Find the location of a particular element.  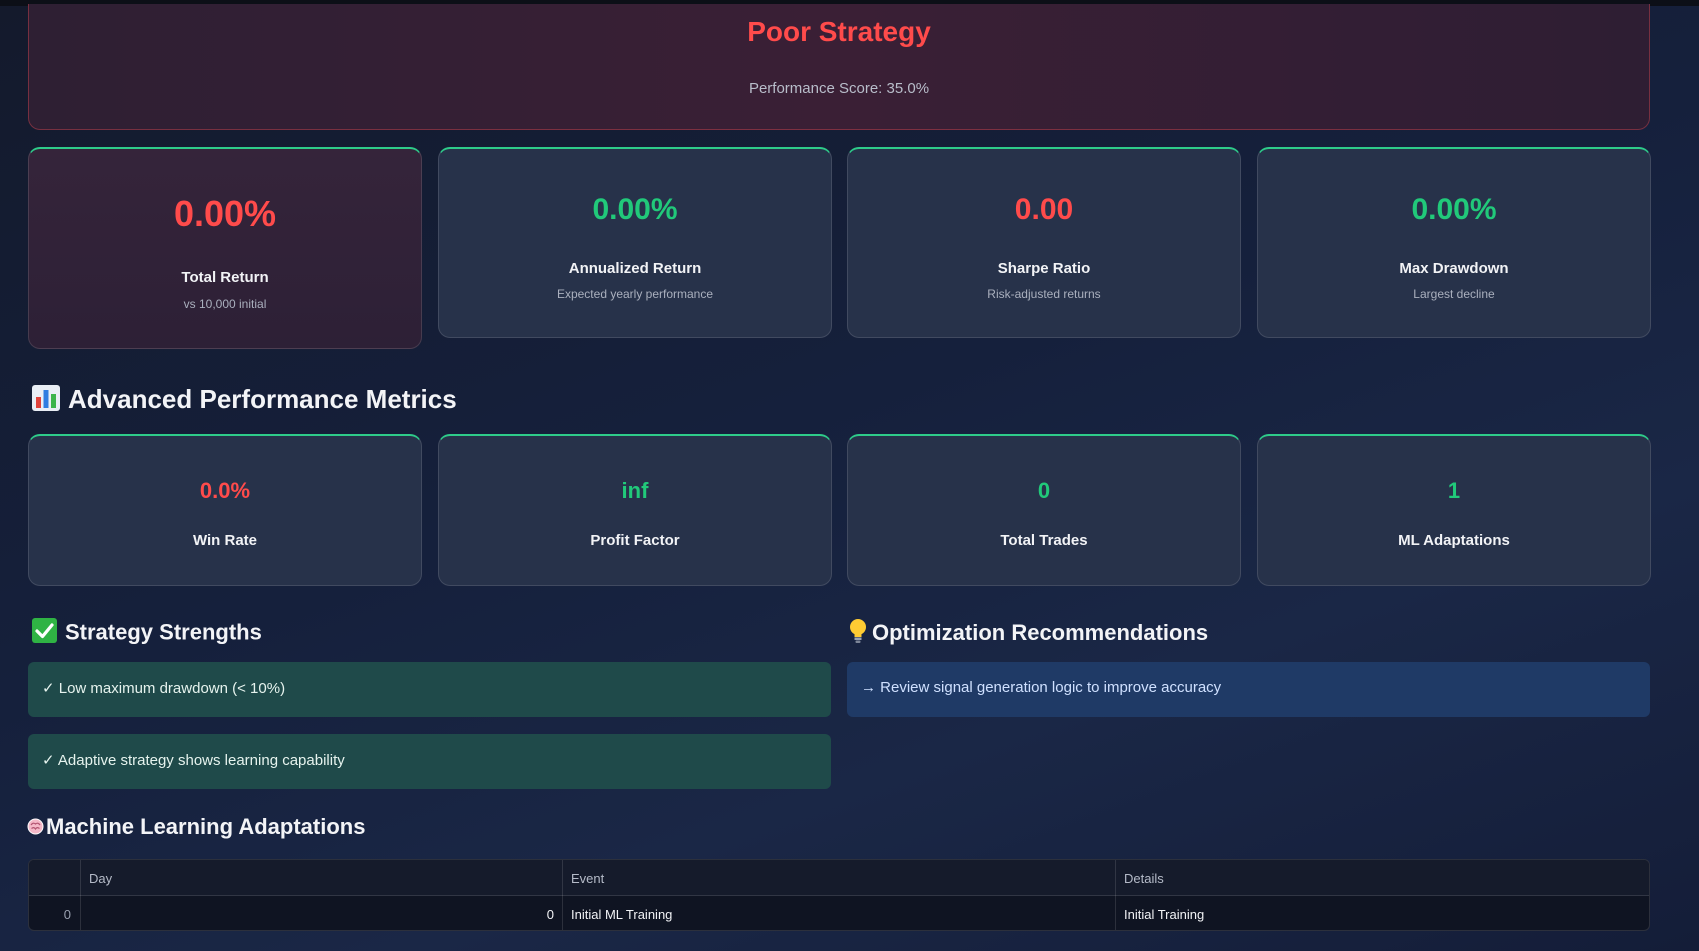

profit-factor-value: inf is located at coordinates (635, 490).